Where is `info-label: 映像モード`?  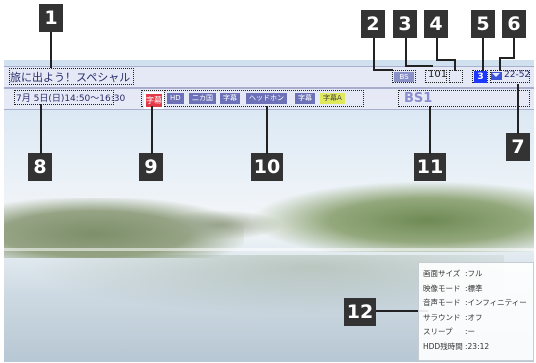 info-label: 映像モード is located at coordinates (442, 288).